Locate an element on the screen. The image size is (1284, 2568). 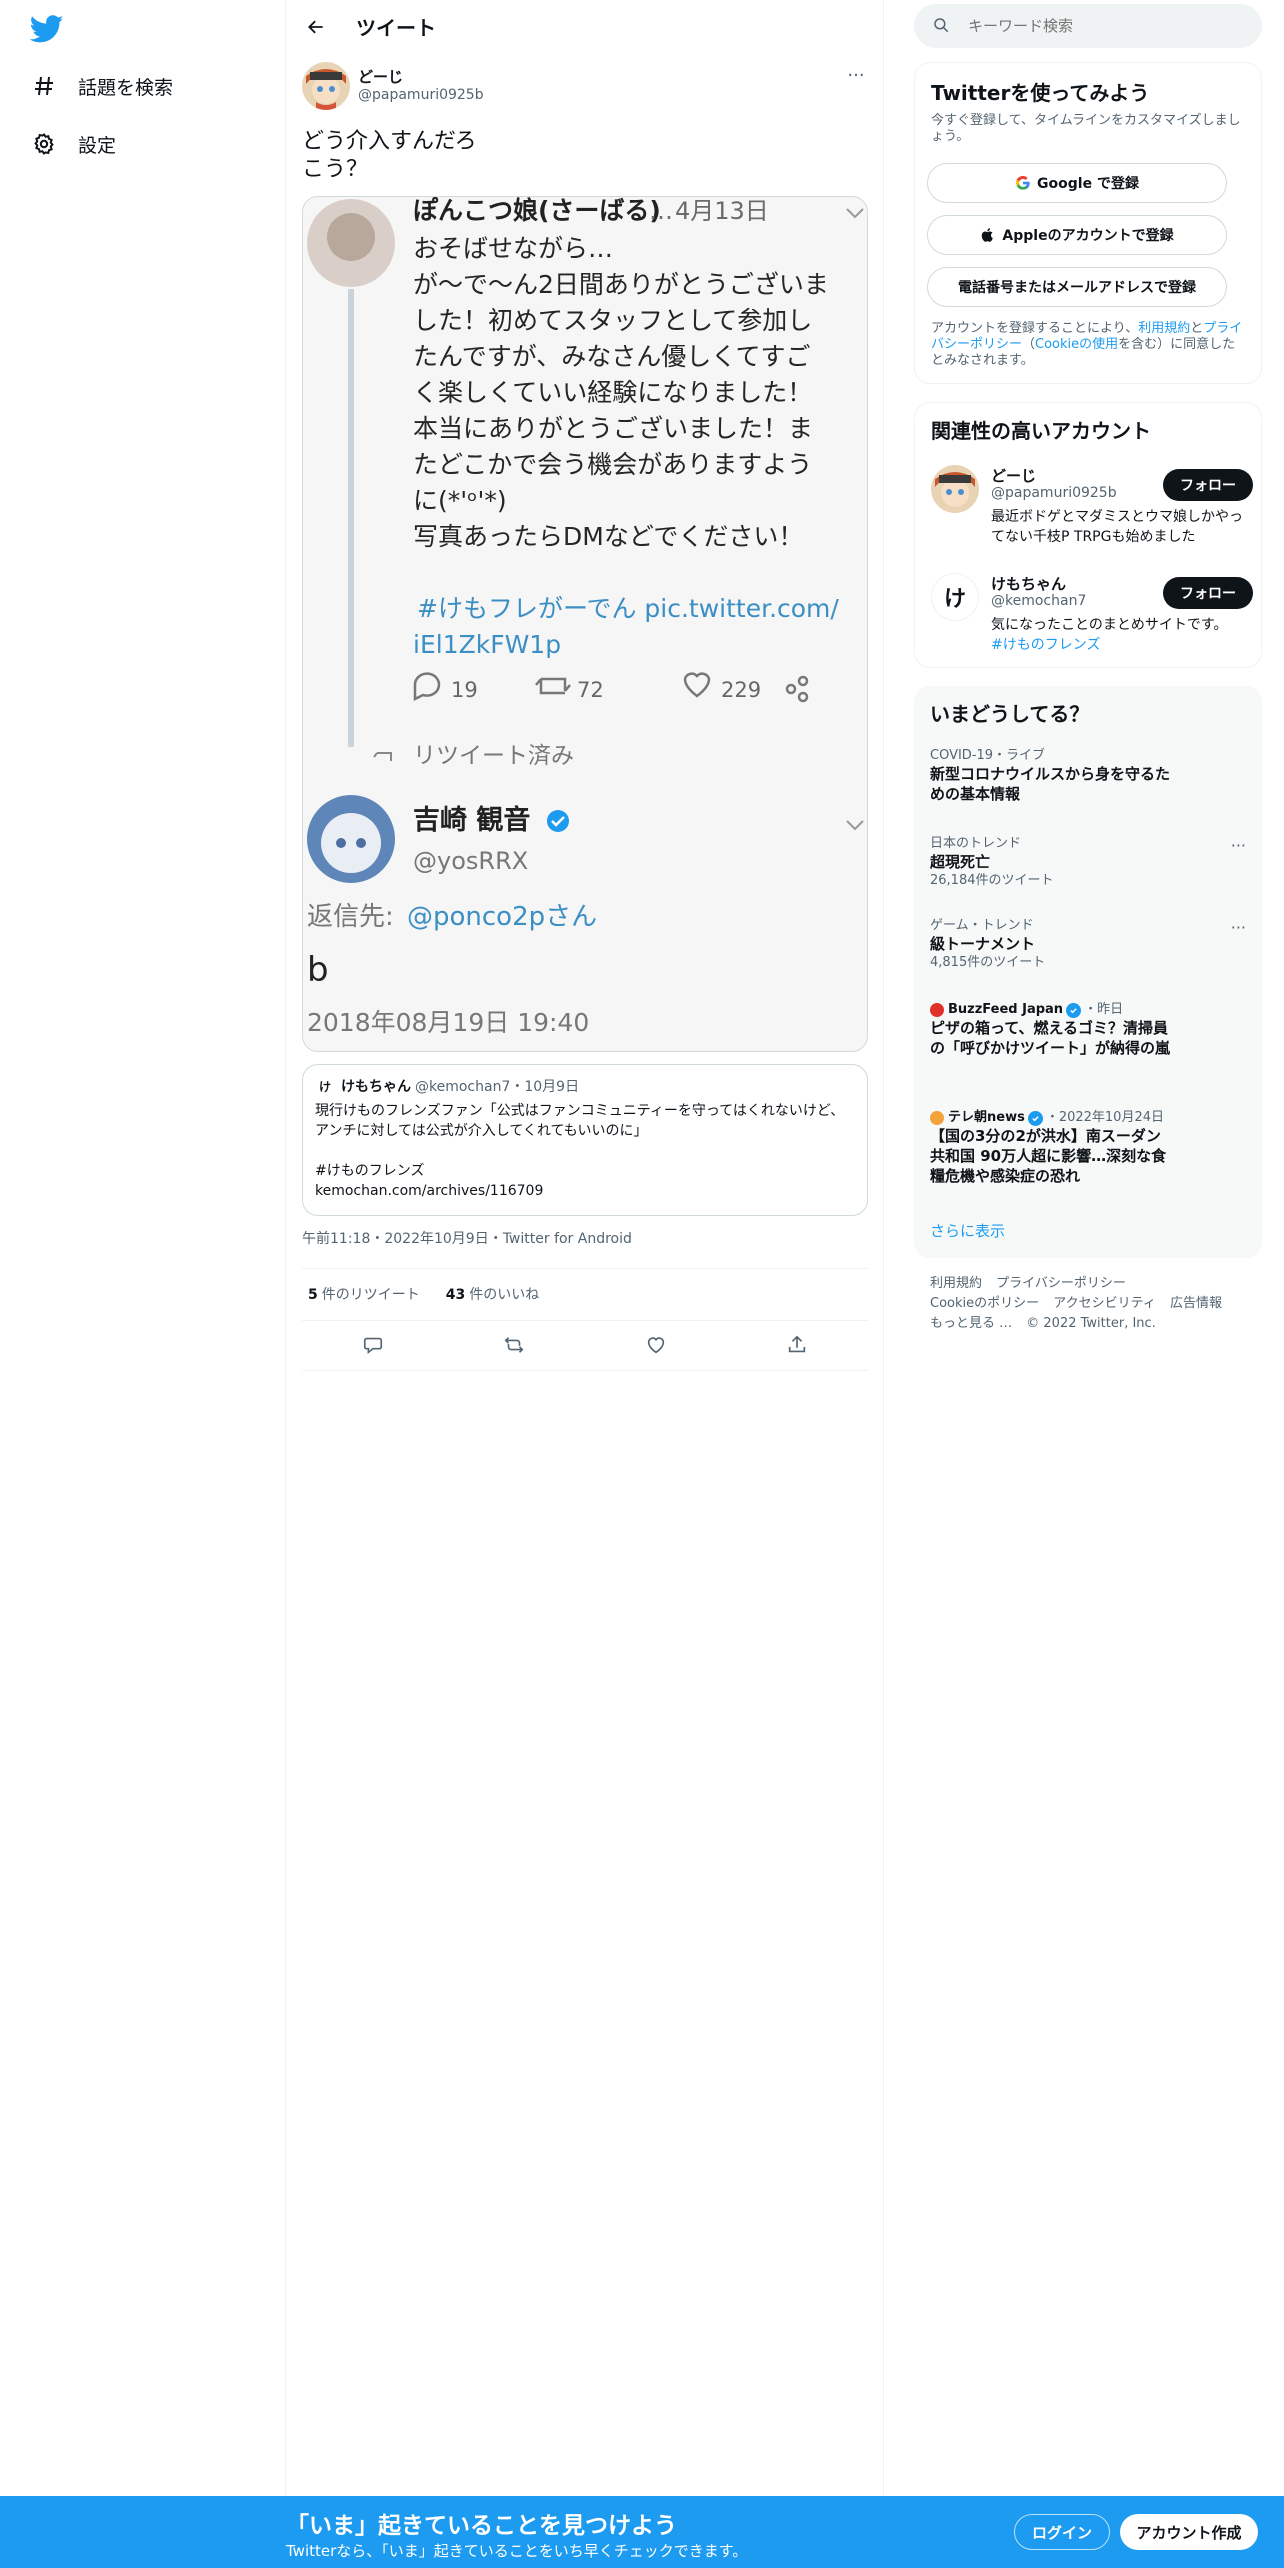
embedded-line: に(*'ᵒ'*) is located at coordinates (460, 500).